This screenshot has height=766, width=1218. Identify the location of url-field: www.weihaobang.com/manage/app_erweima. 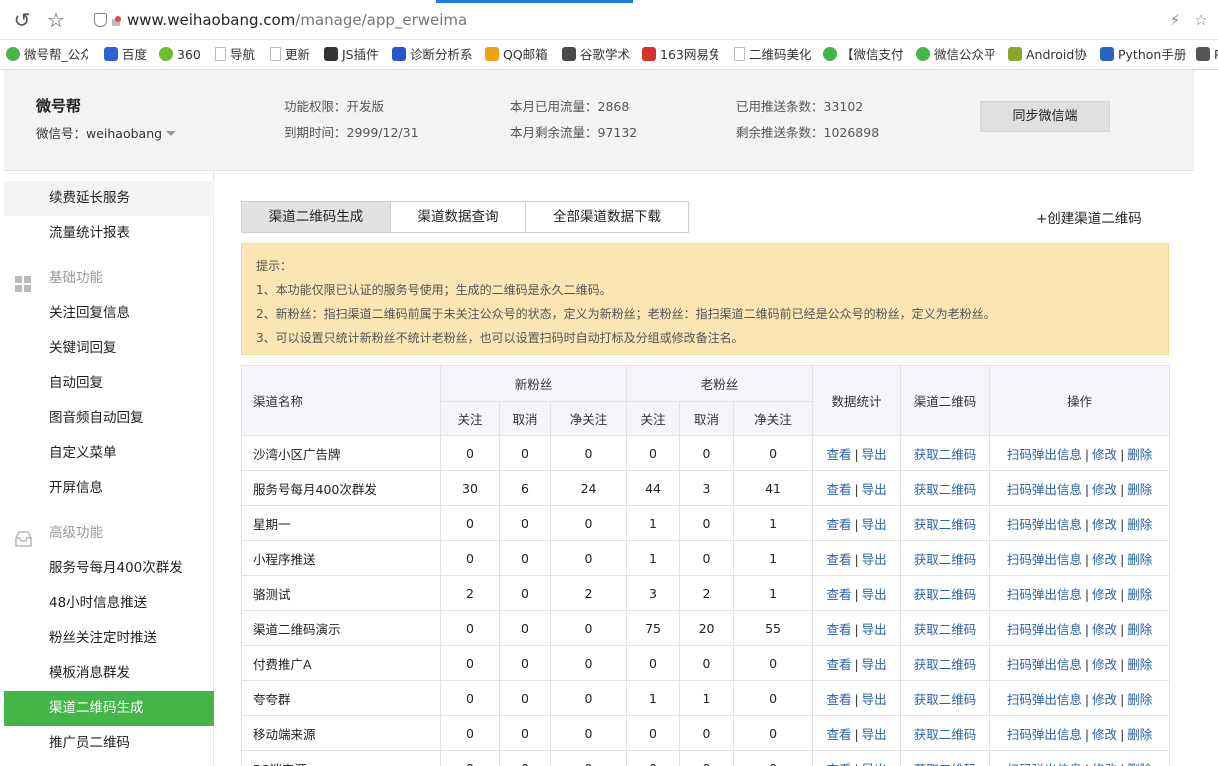
(280, 20).